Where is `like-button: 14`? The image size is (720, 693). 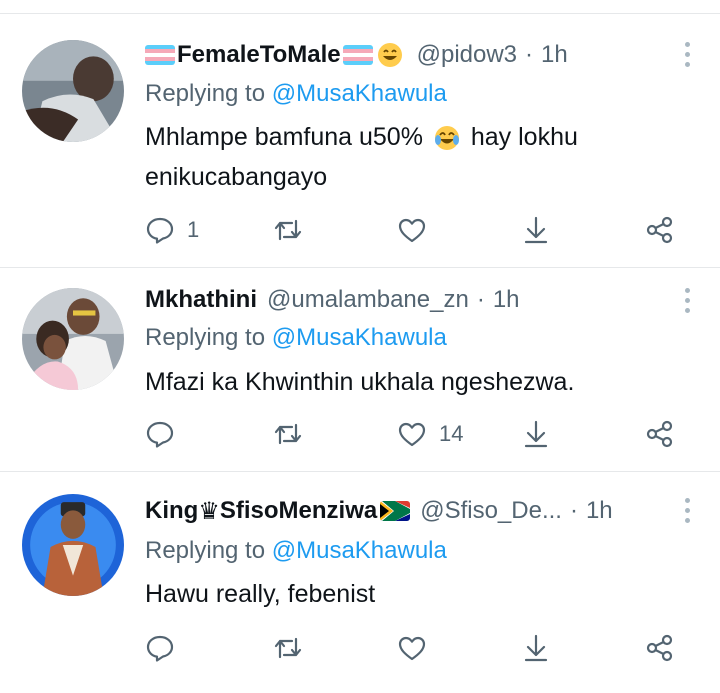
like-button: 14 is located at coordinates (430, 434).